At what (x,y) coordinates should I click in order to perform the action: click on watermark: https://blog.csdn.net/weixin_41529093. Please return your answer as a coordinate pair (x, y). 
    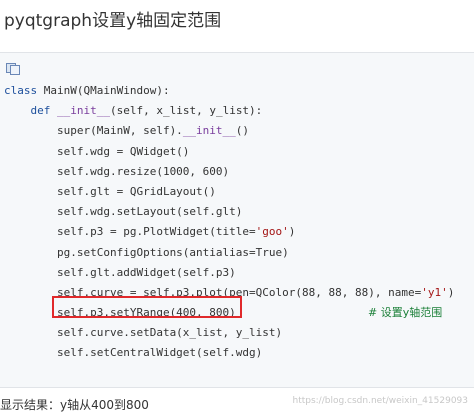
    Looking at the image, I should click on (380, 401).